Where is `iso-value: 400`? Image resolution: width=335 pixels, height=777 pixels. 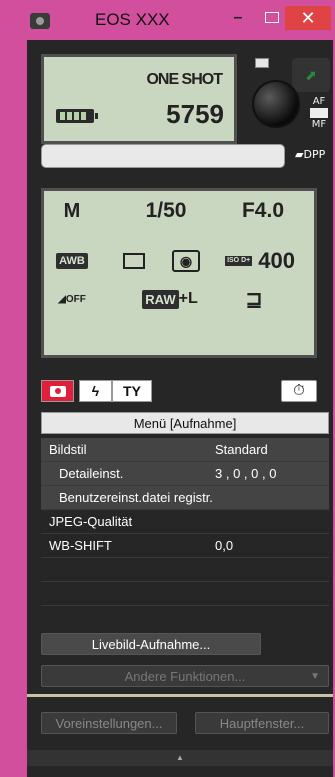 iso-value: 400 is located at coordinates (276, 260).